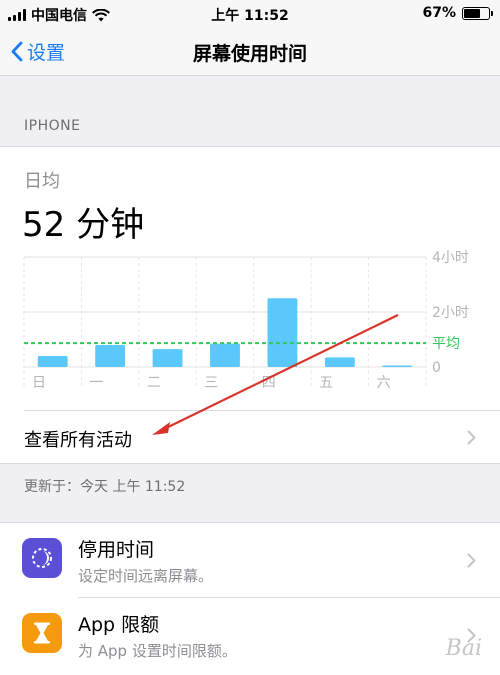  Describe the element at coordinates (119, 625) in the screenshot. I see `list-item-title: App 限额` at that location.